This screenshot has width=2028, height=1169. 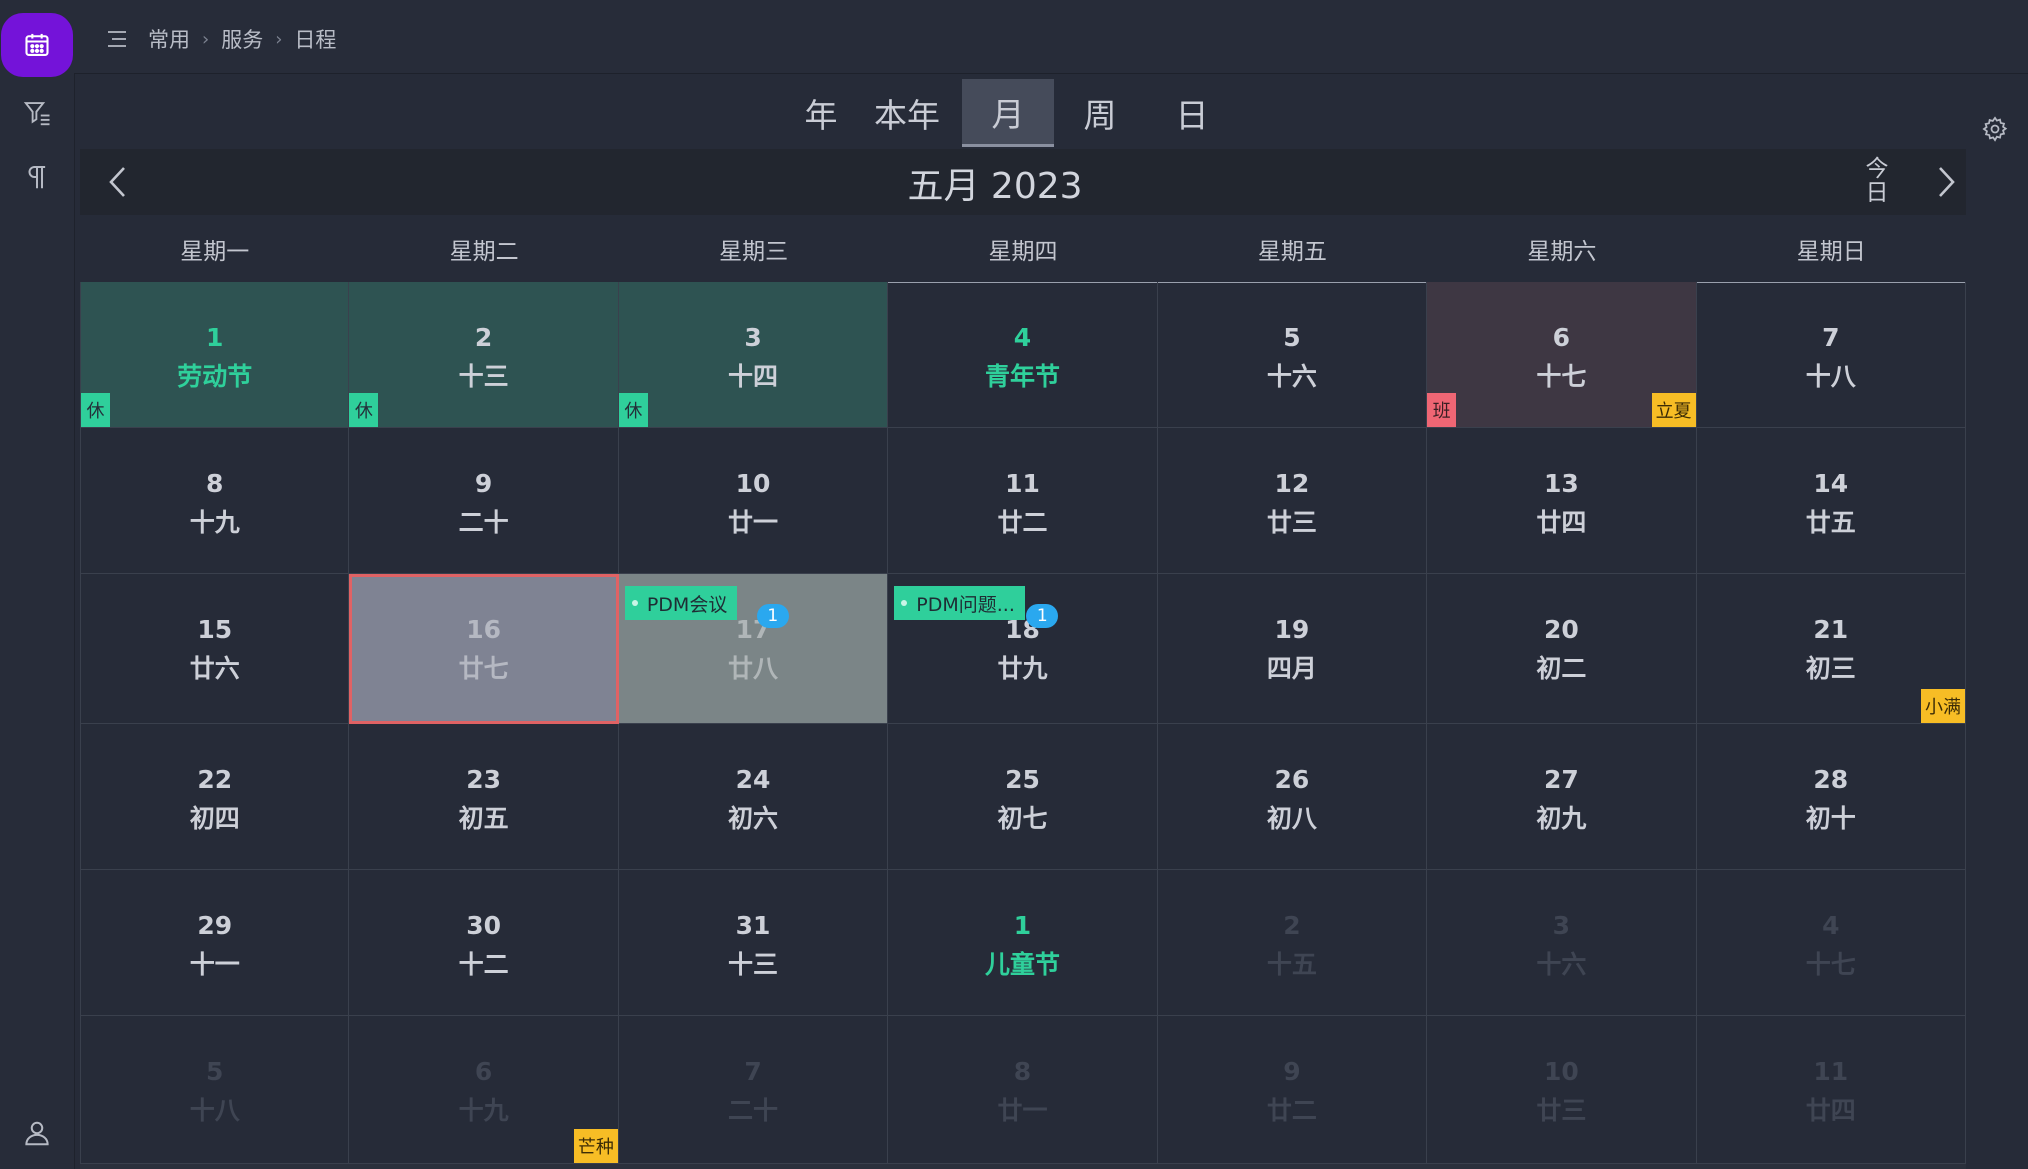 What do you see at coordinates (483, 964) in the screenshot?
I see `lunar-date: 十二` at bounding box center [483, 964].